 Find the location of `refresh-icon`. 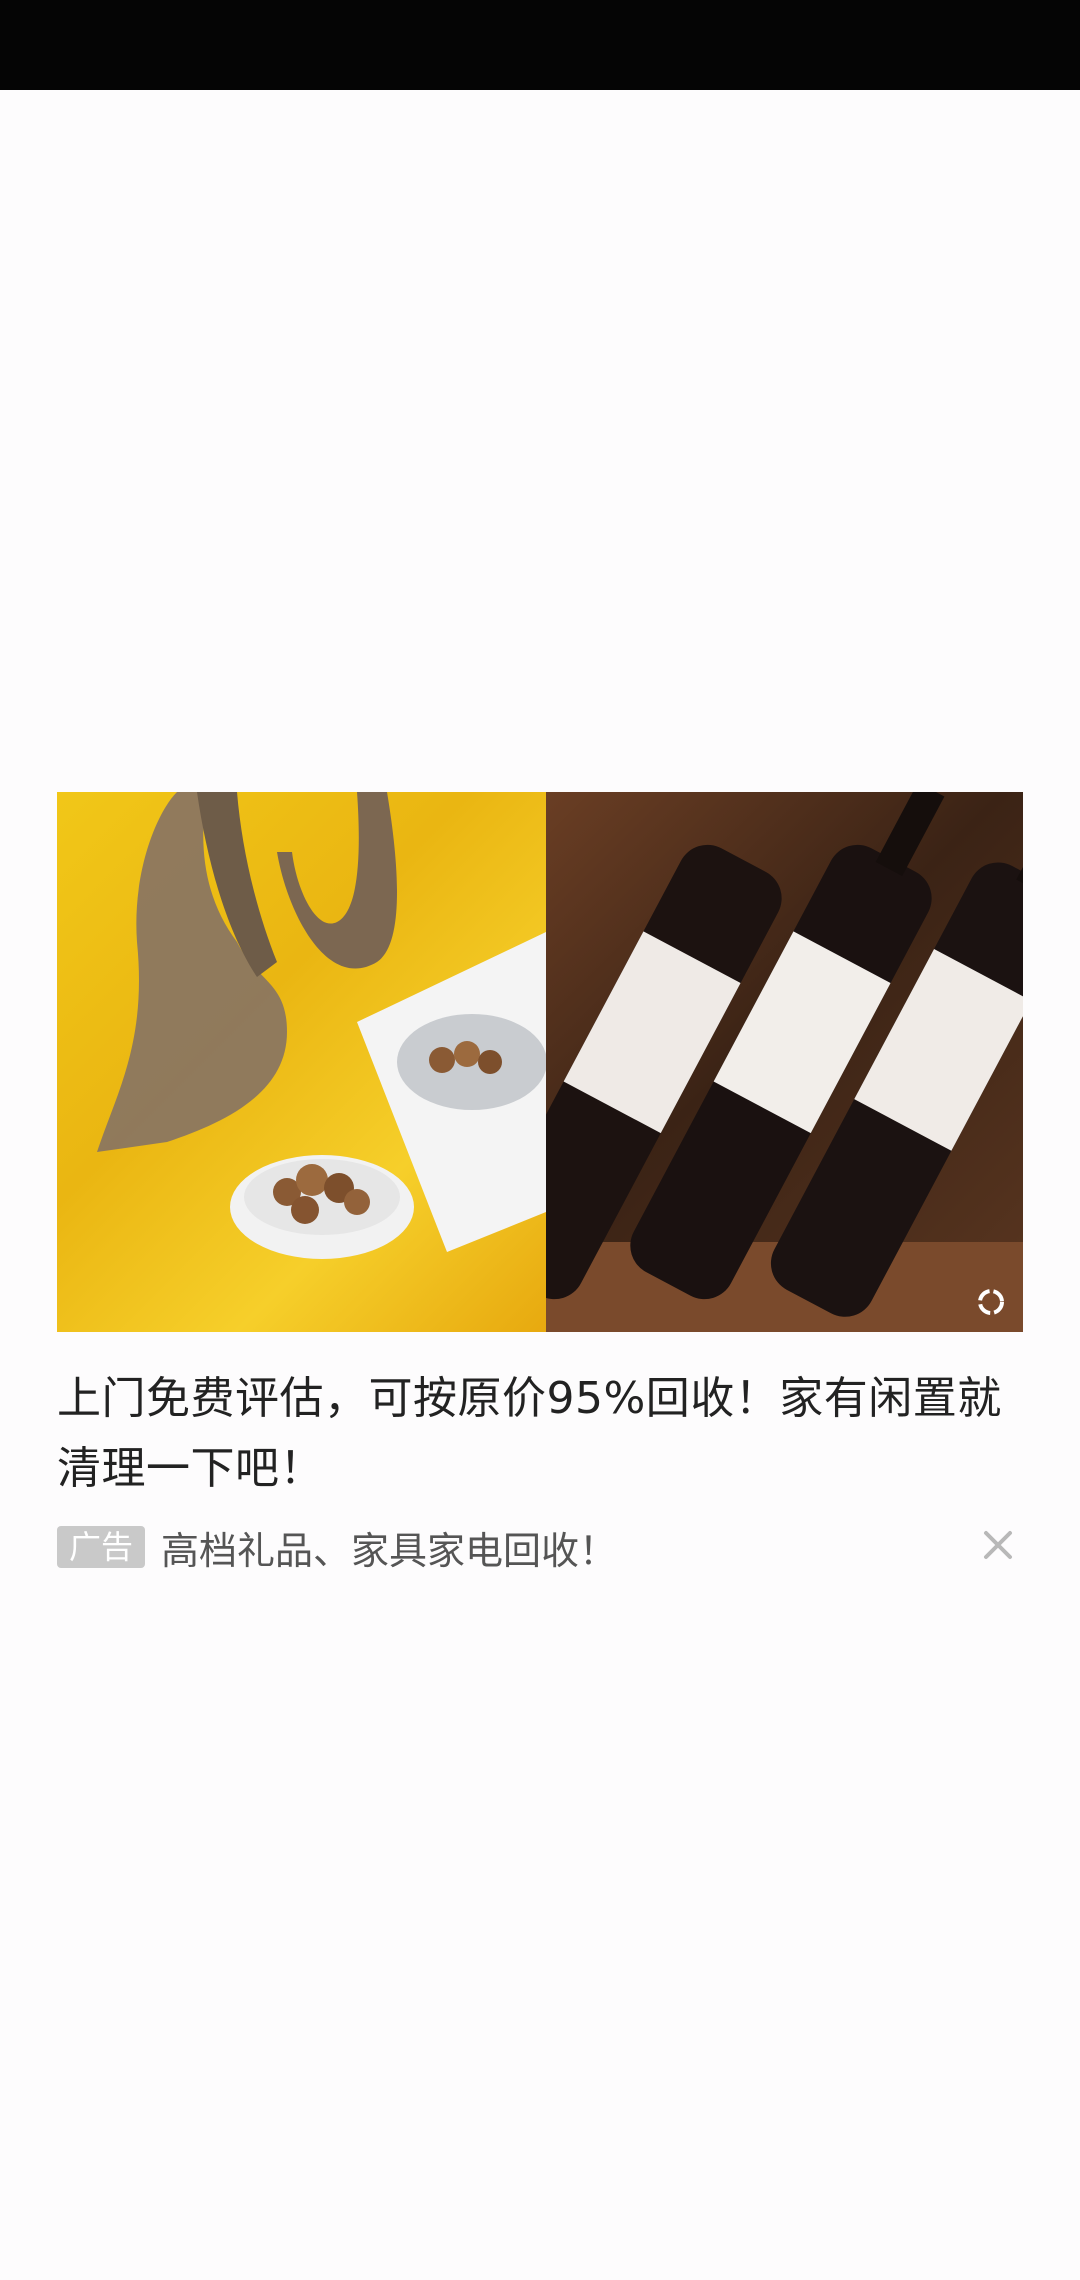

refresh-icon is located at coordinates (991, 1302).